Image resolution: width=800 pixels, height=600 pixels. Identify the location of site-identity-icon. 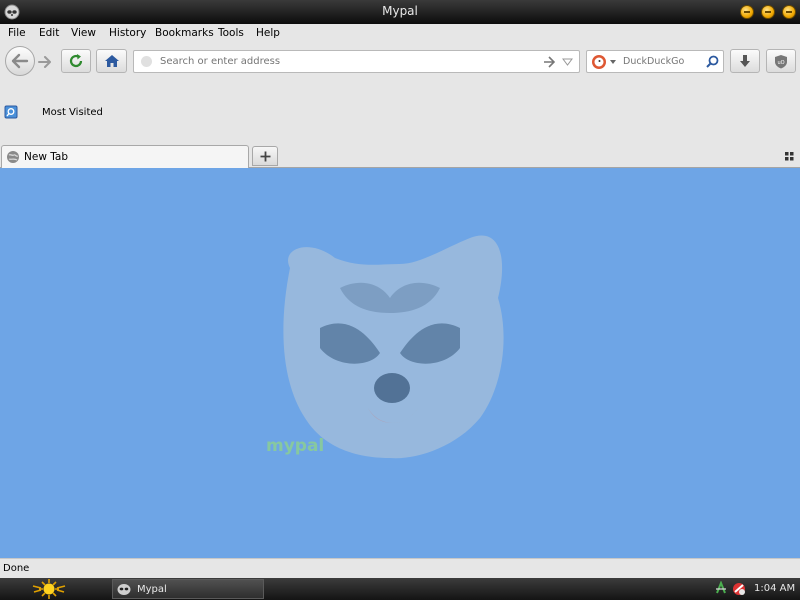
(146, 61).